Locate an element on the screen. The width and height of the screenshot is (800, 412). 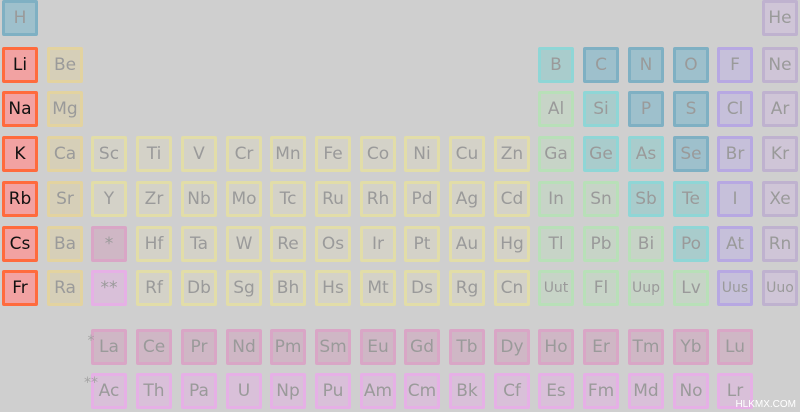
element-f: F is located at coordinates (735, 65).